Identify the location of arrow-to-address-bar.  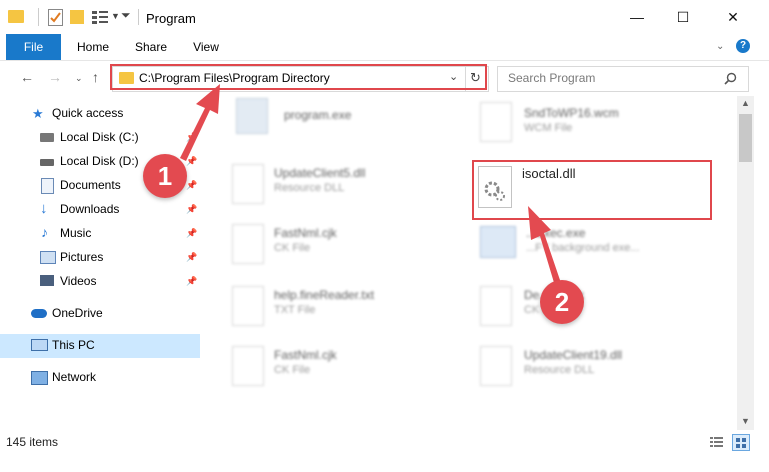
(200, 122).